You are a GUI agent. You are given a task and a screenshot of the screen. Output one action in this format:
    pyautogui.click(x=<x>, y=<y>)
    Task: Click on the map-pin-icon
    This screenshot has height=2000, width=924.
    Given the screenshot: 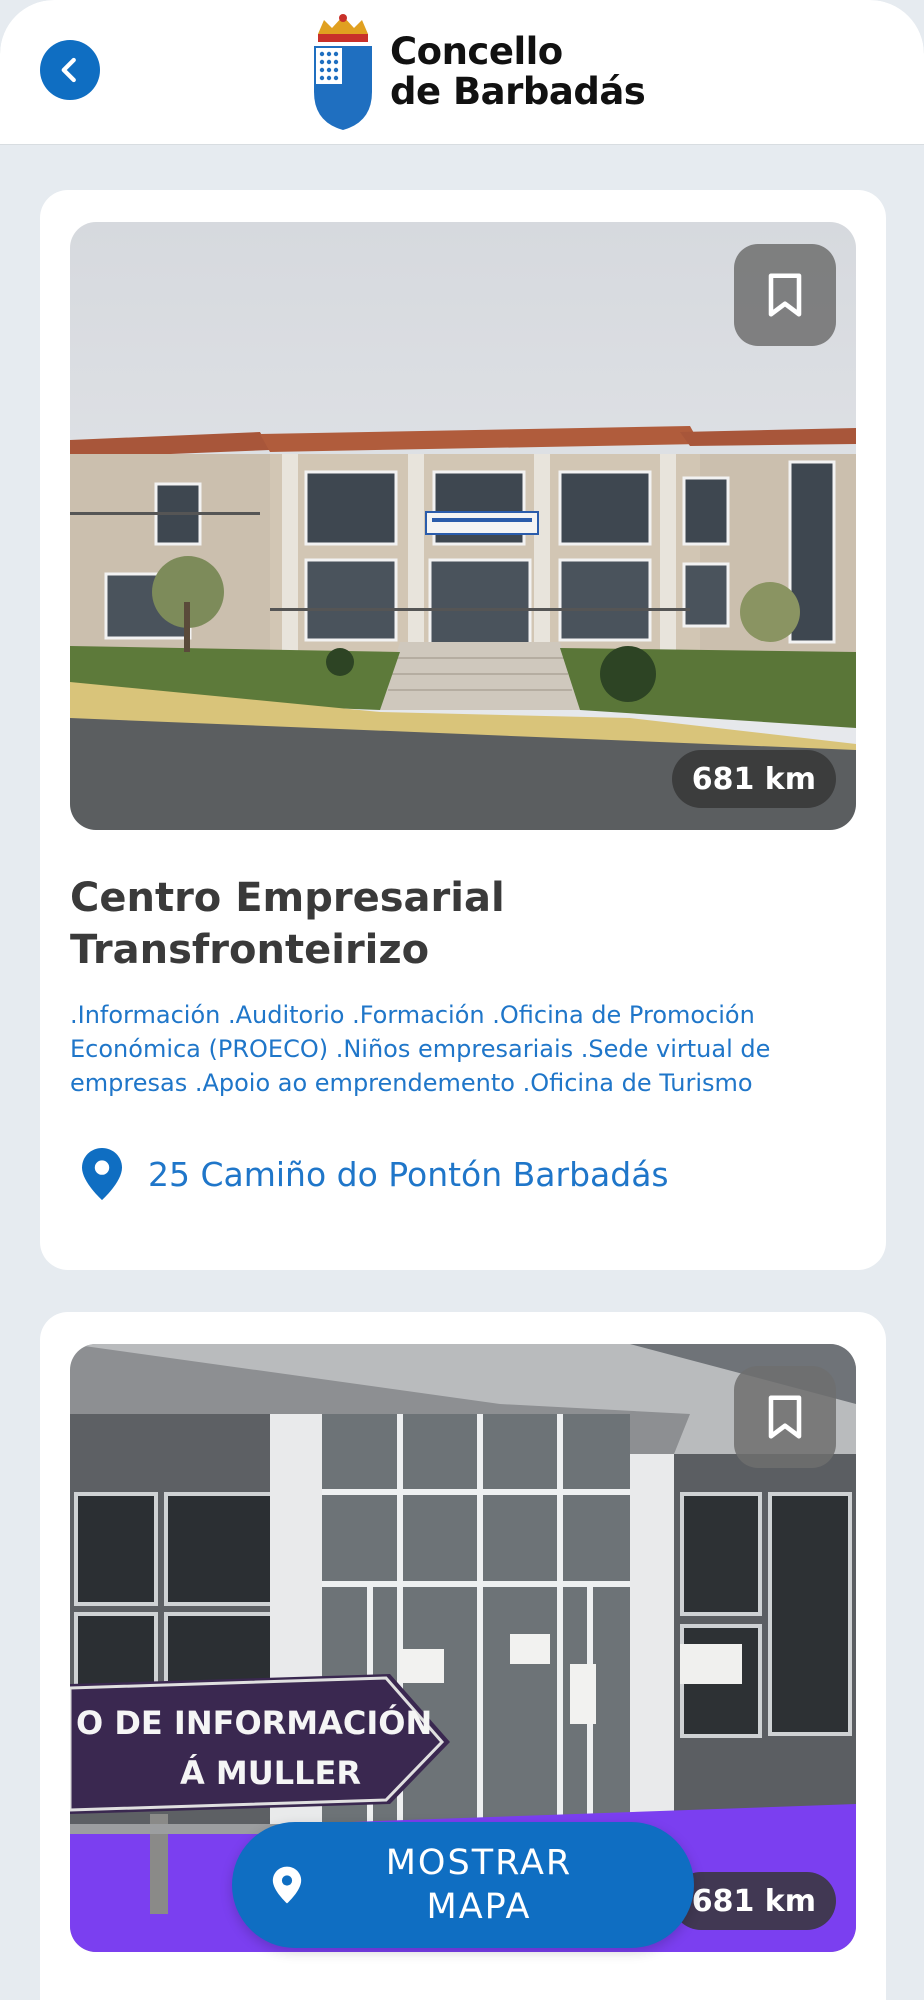 What is the action you would take?
    pyautogui.click(x=287, y=1885)
    